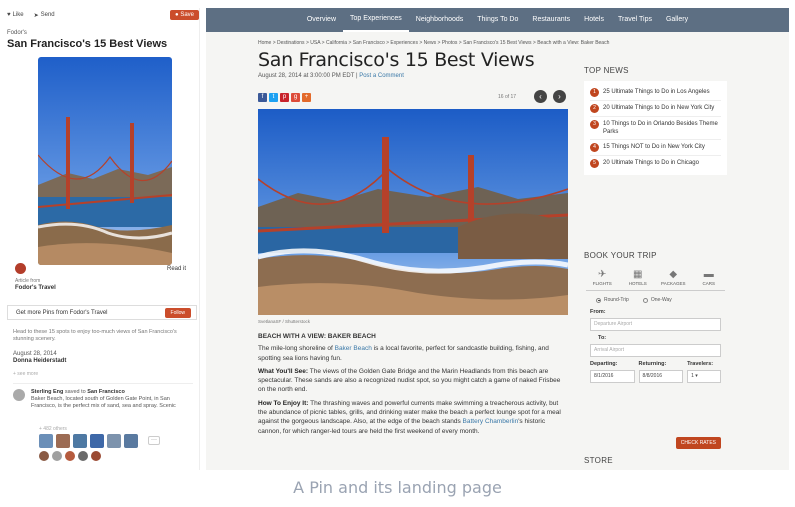 The width and height of the screenshot is (795, 507). What do you see at coordinates (184, 15) in the screenshot?
I see `save-button: ● Save` at bounding box center [184, 15].